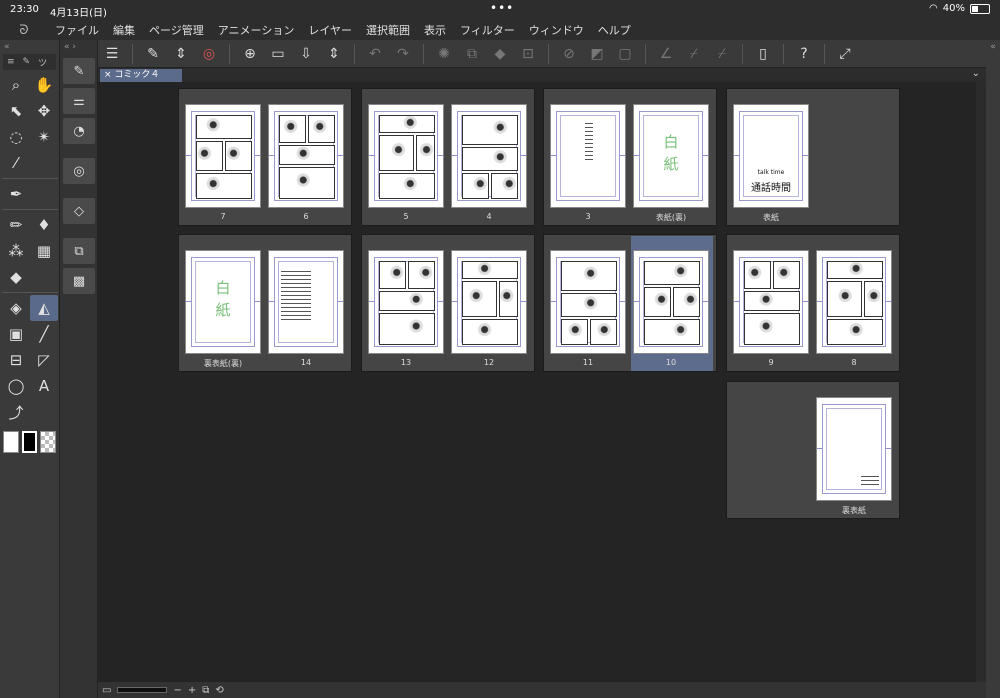 This screenshot has width=1000, height=698. I want to click on menu-item-7: フィルター, so click(487, 30).